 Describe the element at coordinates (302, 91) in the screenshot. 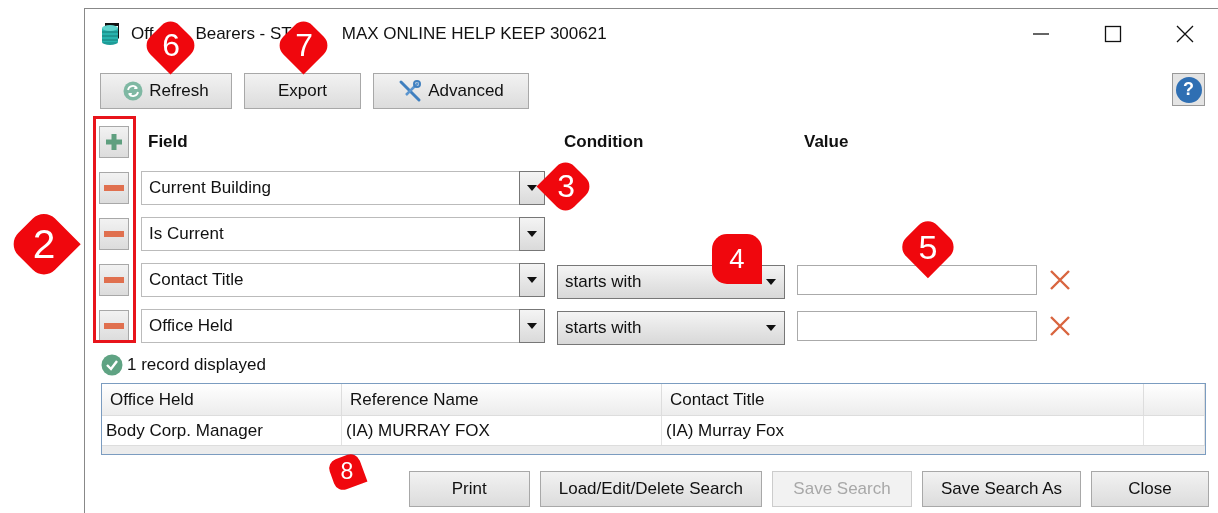

I see `toolbar-button: Export` at that location.